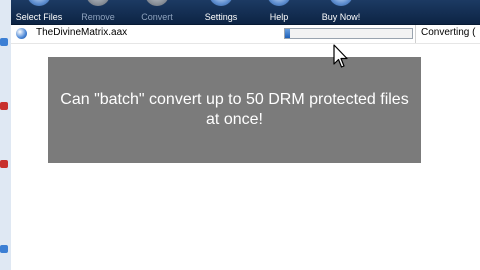  I want to click on settings-label: Settings, so click(221, 17).